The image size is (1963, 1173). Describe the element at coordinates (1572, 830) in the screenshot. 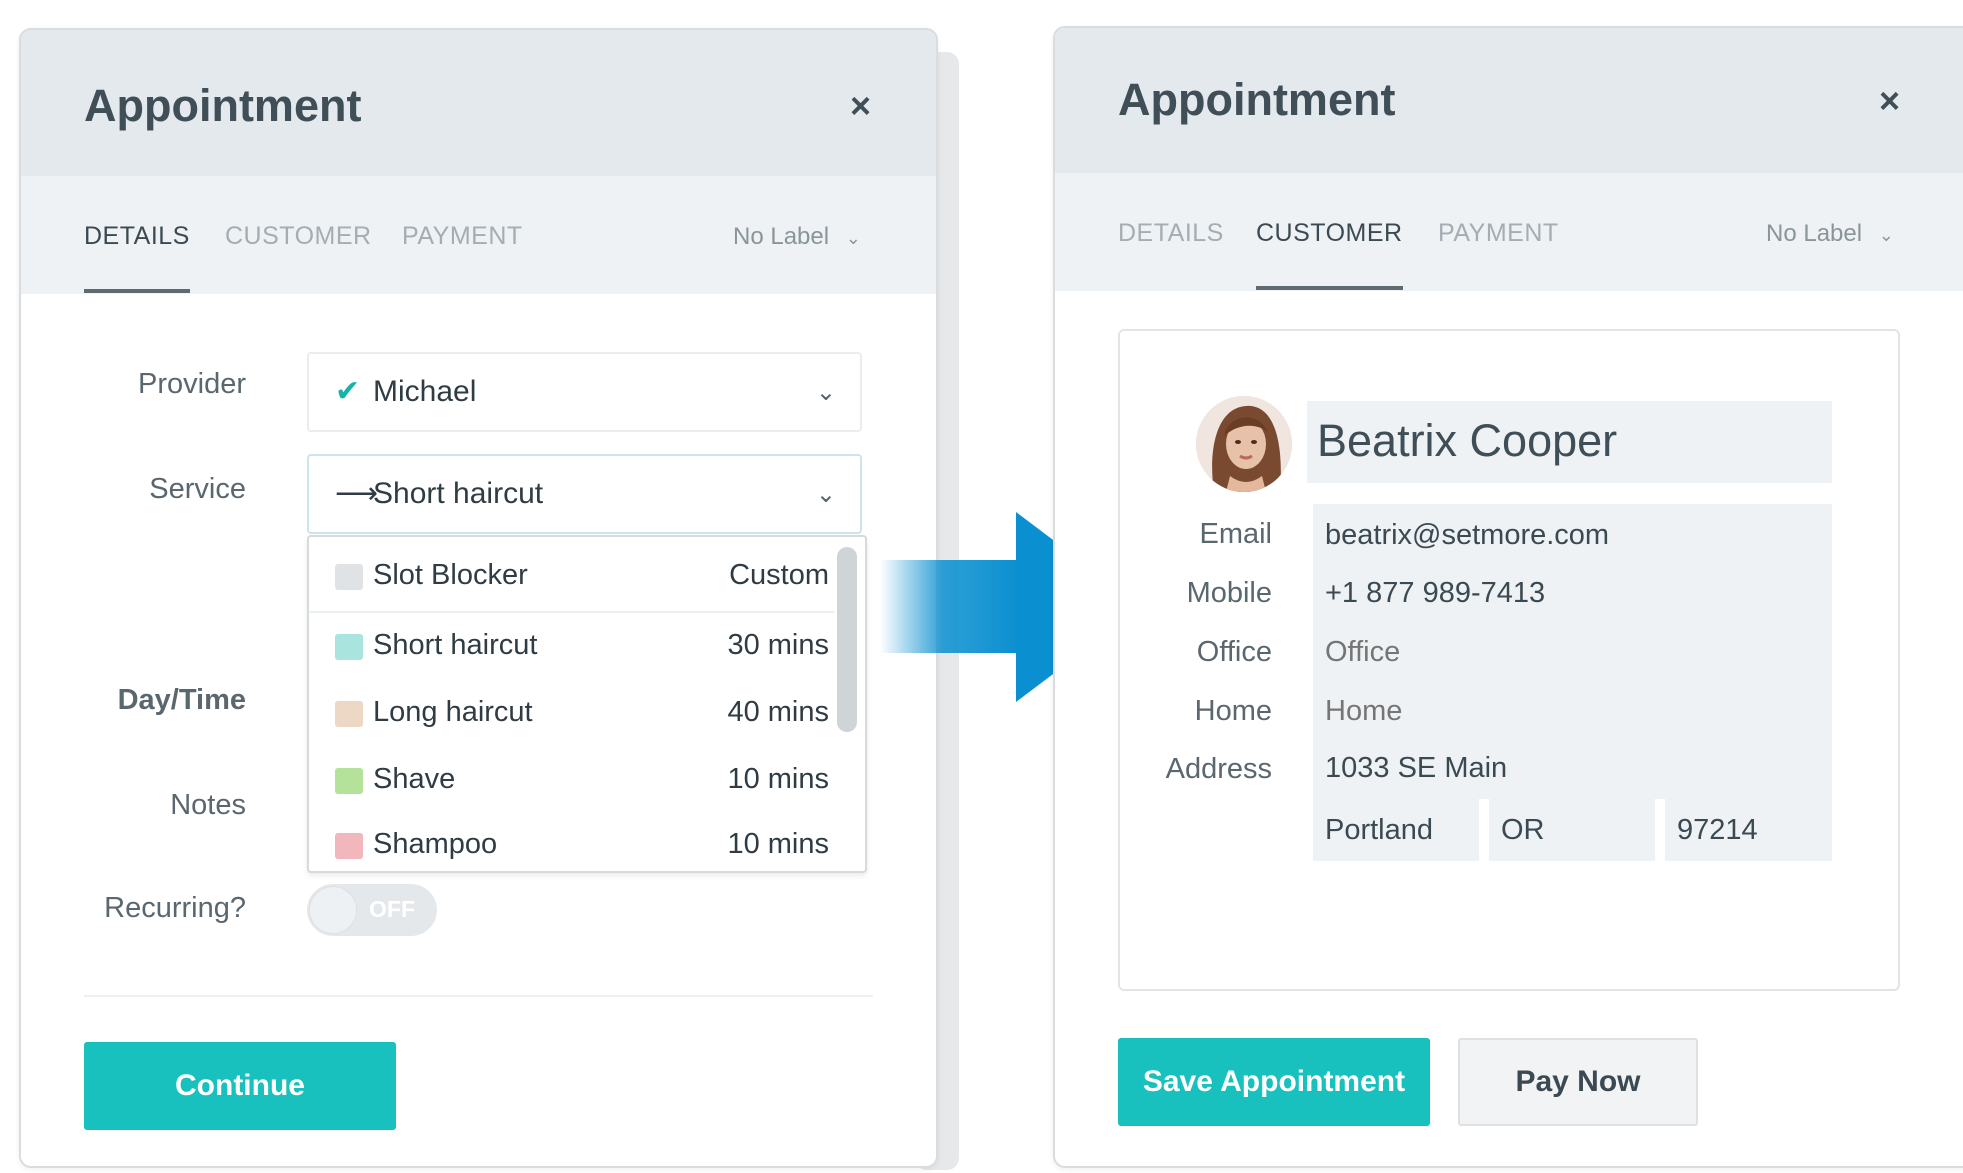

I see `state-field` at that location.